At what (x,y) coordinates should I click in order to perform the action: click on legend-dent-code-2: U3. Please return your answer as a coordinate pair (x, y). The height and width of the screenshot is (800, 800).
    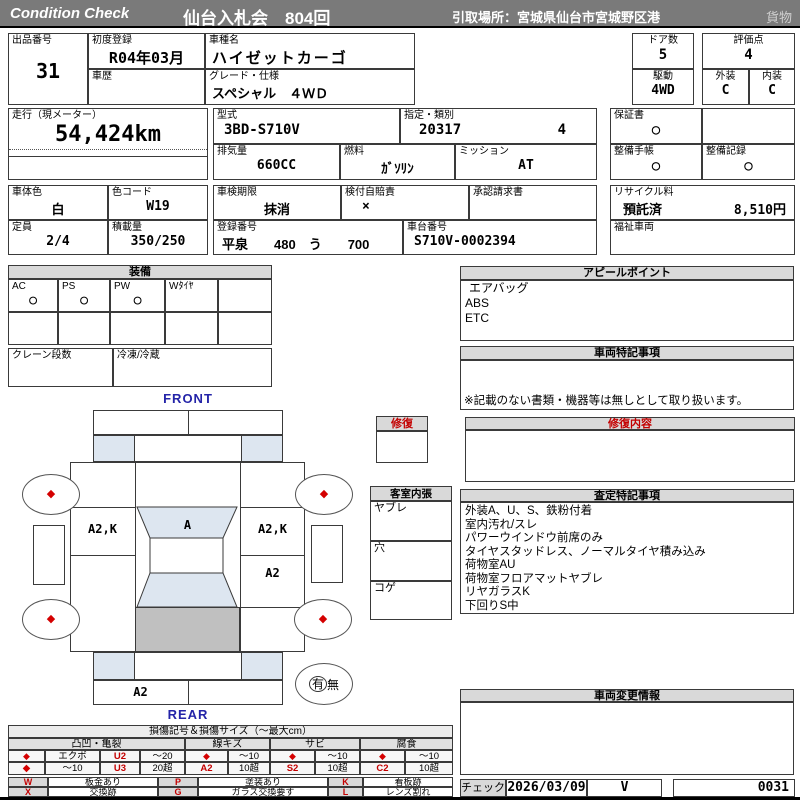
    Looking at the image, I should click on (120, 768).